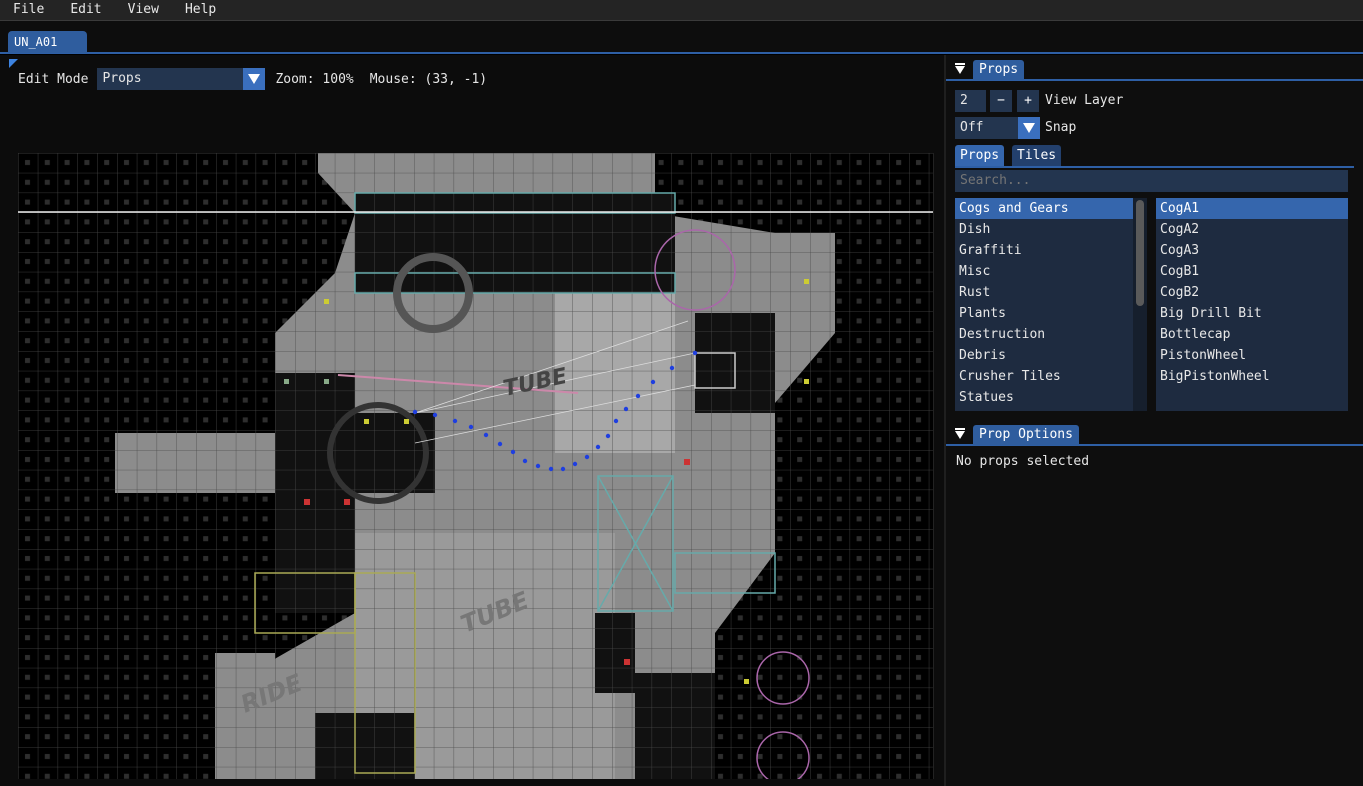 The height and width of the screenshot is (786, 1363). Describe the element at coordinates (681, 10) in the screenshot. I see `menu-bar: File Edit View Help` at that location.